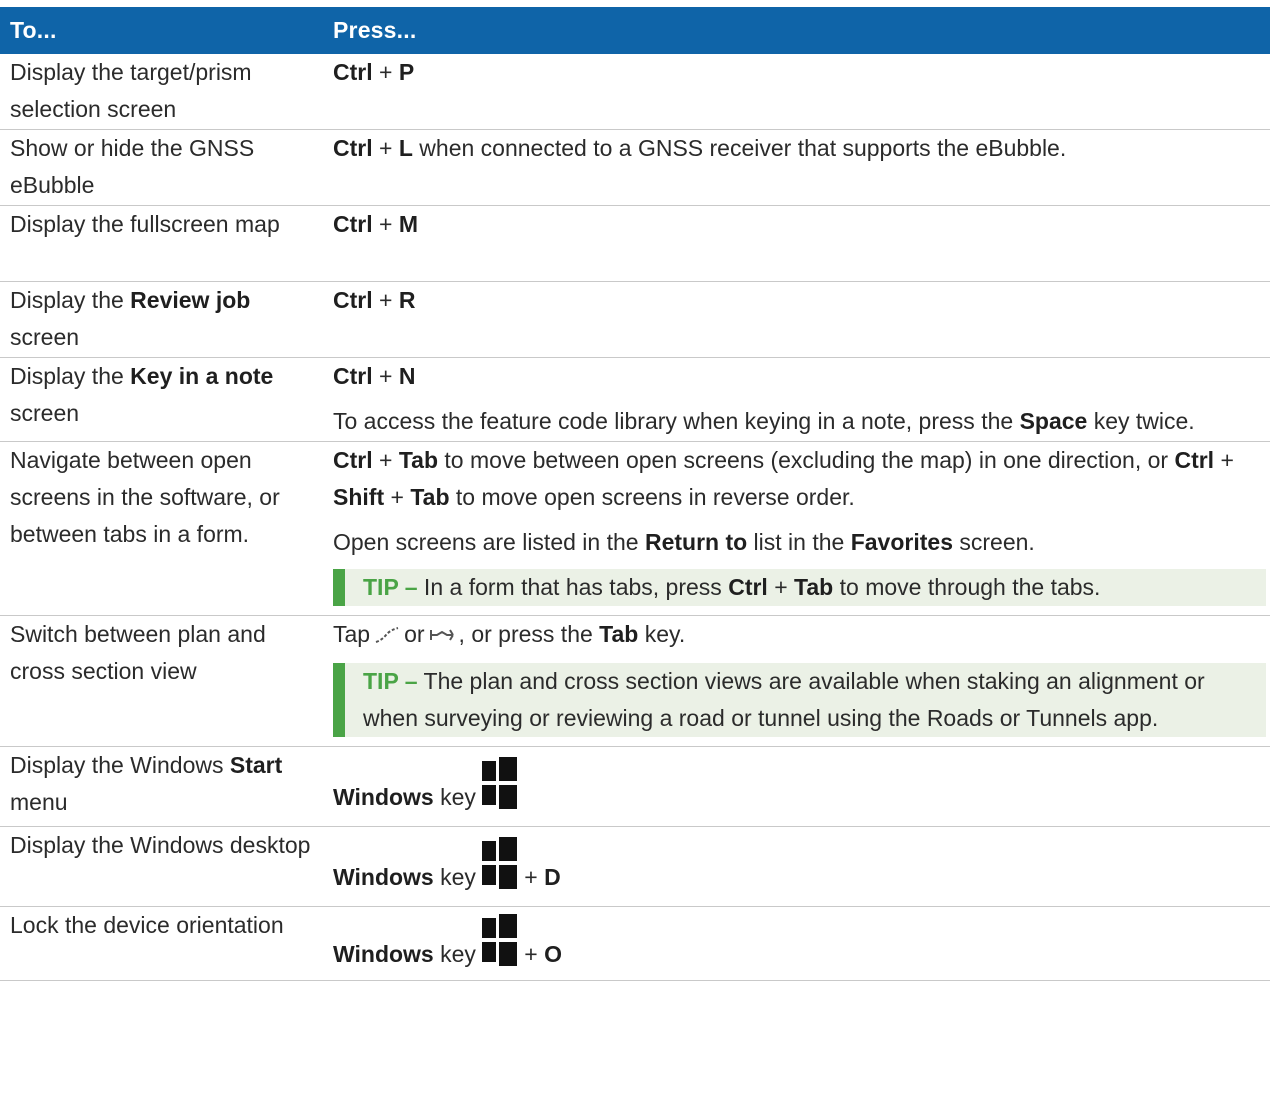  What do you see at coordinates (405, 148) in the screenshot?
I see `key: L` at bounding box center [405, 148].